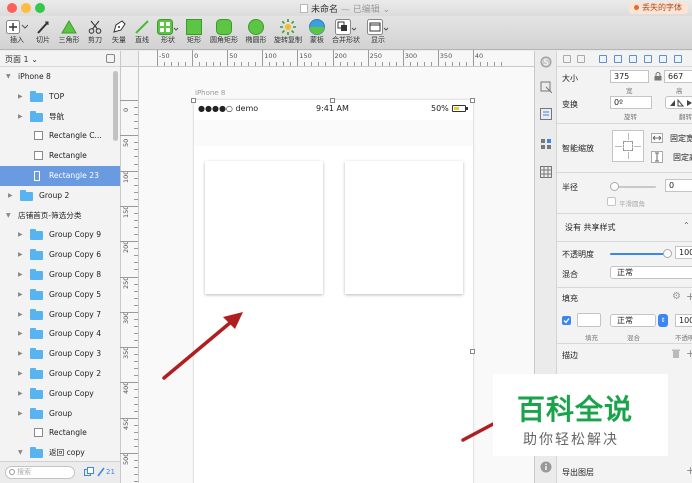  Describe the element at coordinates (345, 8) in the screenshot. I see `window-title: 未命名 — 已编辑 ⌄` at that location.